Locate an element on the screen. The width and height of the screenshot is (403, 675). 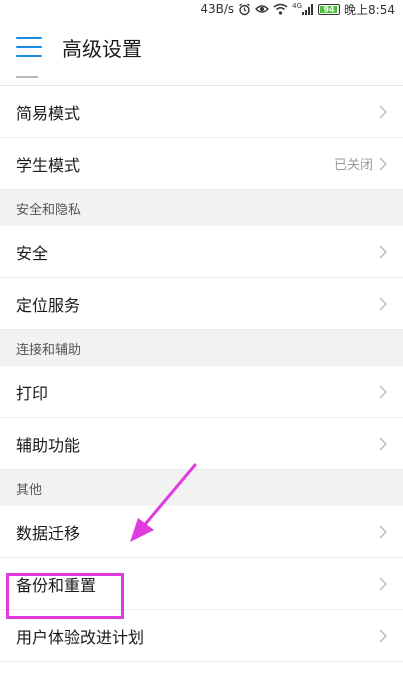
list-item-label: 打印 is located at coordinates (32, 393).